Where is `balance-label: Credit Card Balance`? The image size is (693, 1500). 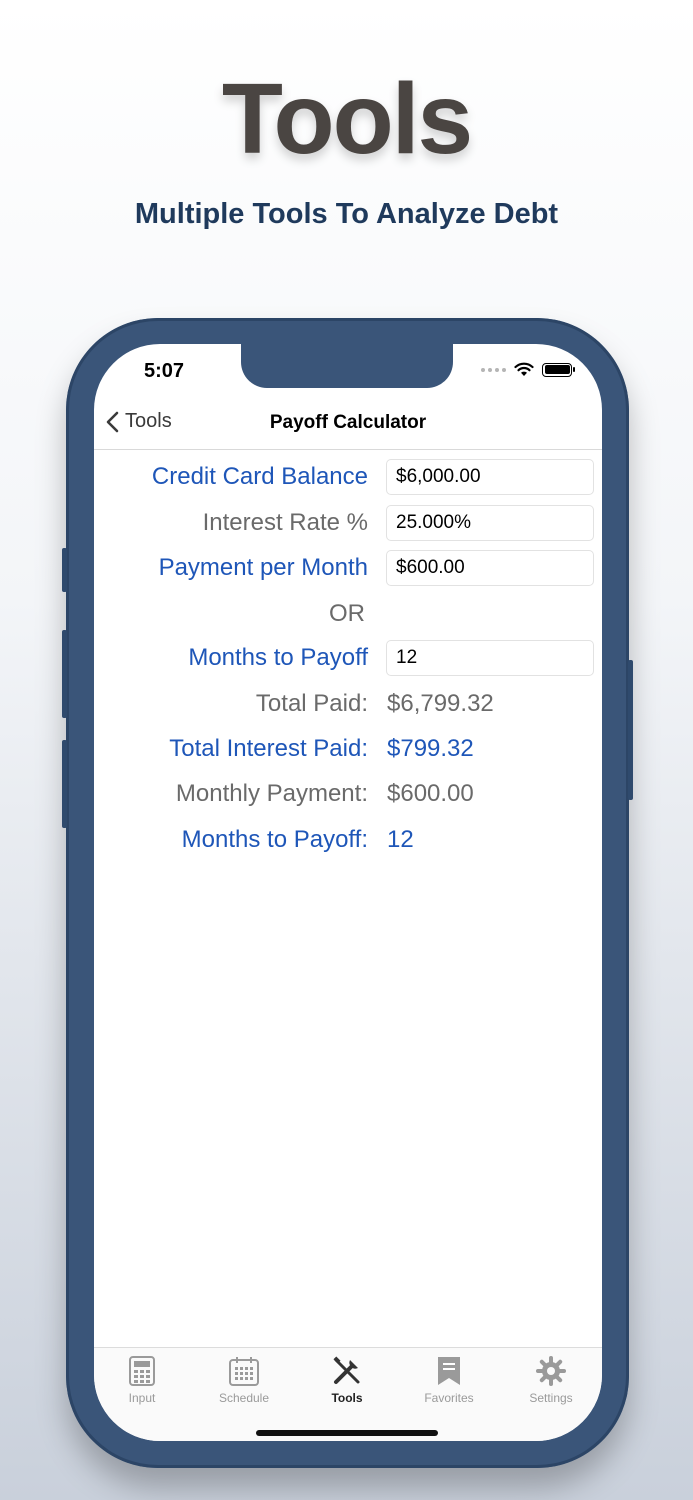 balance-label: Credit Card Balance is located at coordinates (260, 477).